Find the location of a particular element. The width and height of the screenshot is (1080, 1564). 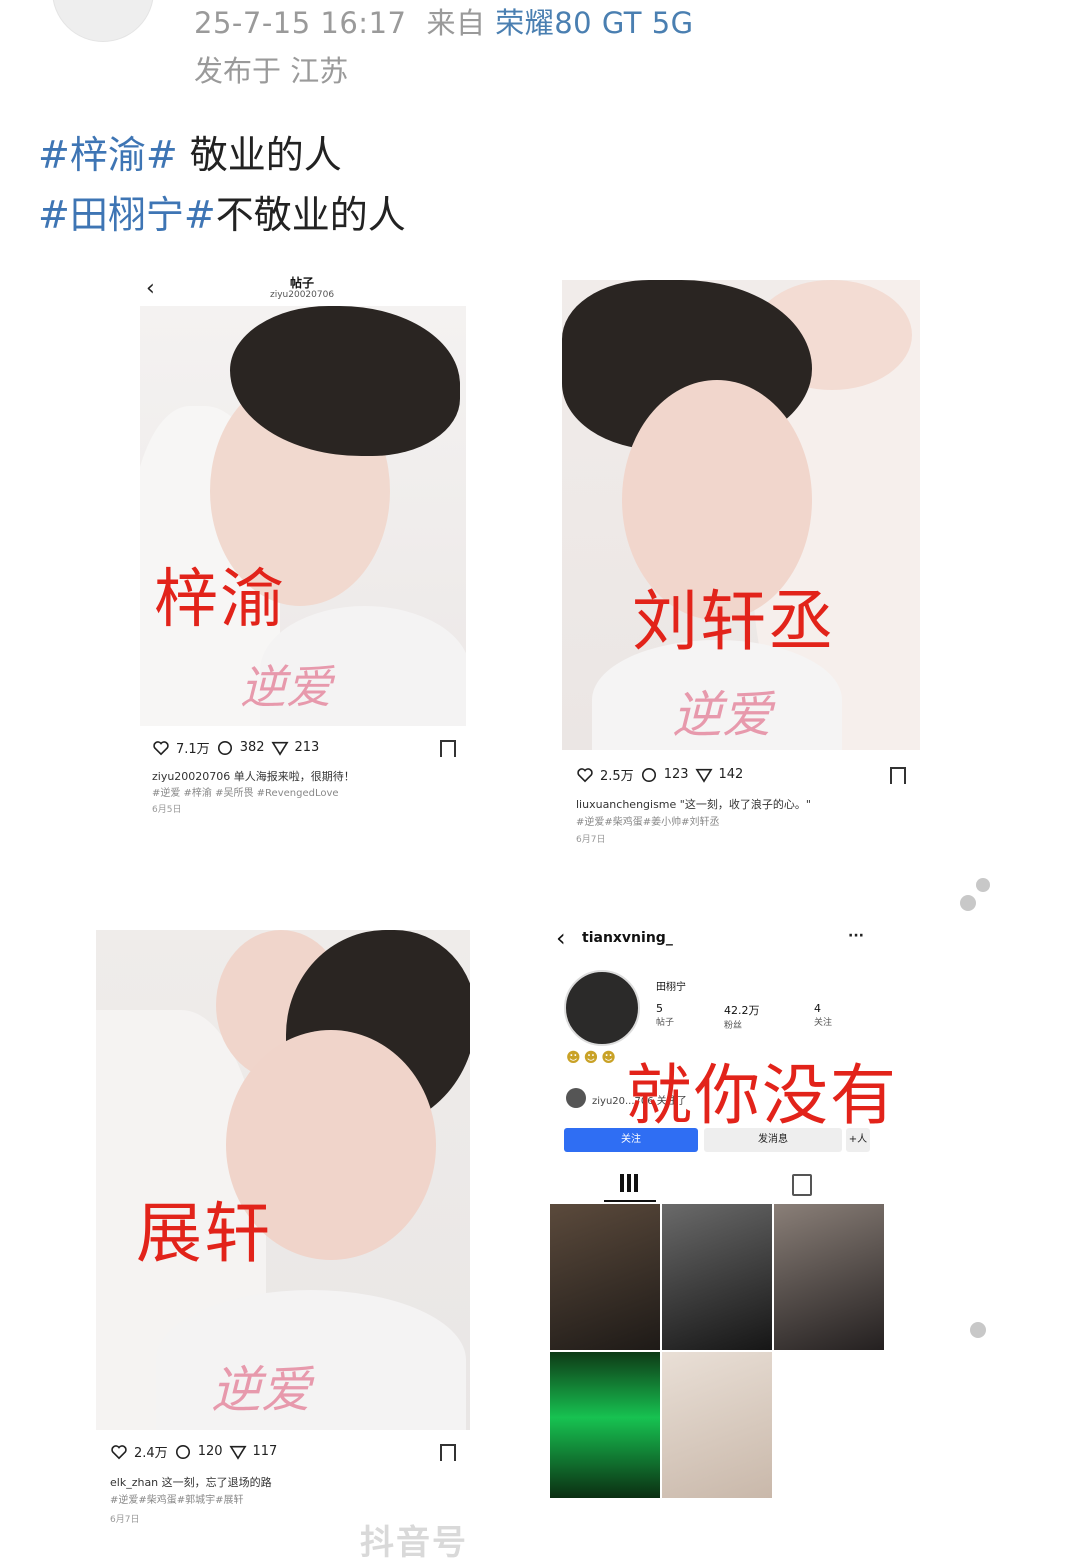

stat-num: 5 is located at coordinates (659, 1008).